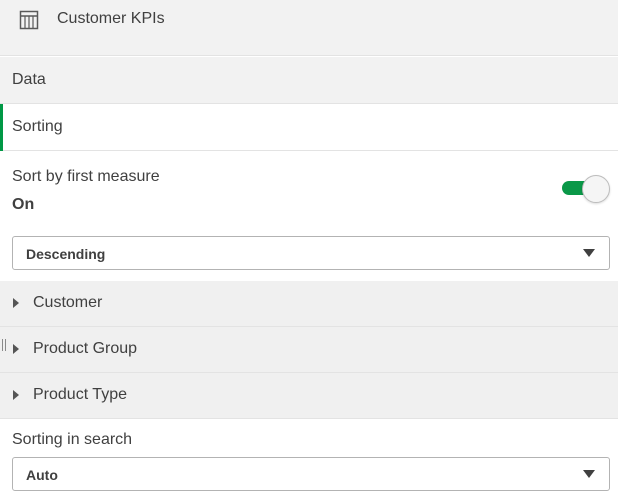 Image resolution: width=618 pixels, height=498 pixels. Describe the element at coordinates (80, 394) in the screenshot. I see `dimension-label: Product Type` at that location.